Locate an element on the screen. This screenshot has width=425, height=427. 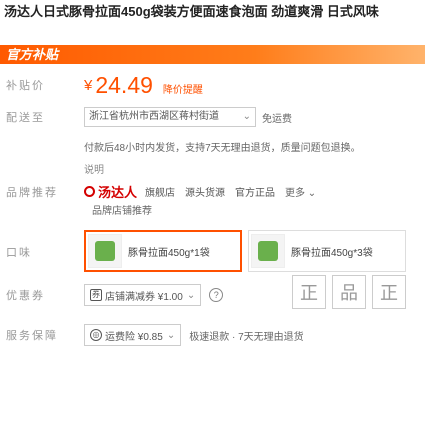
currency-symbol: ¥ is located at coordinates (88, 85).